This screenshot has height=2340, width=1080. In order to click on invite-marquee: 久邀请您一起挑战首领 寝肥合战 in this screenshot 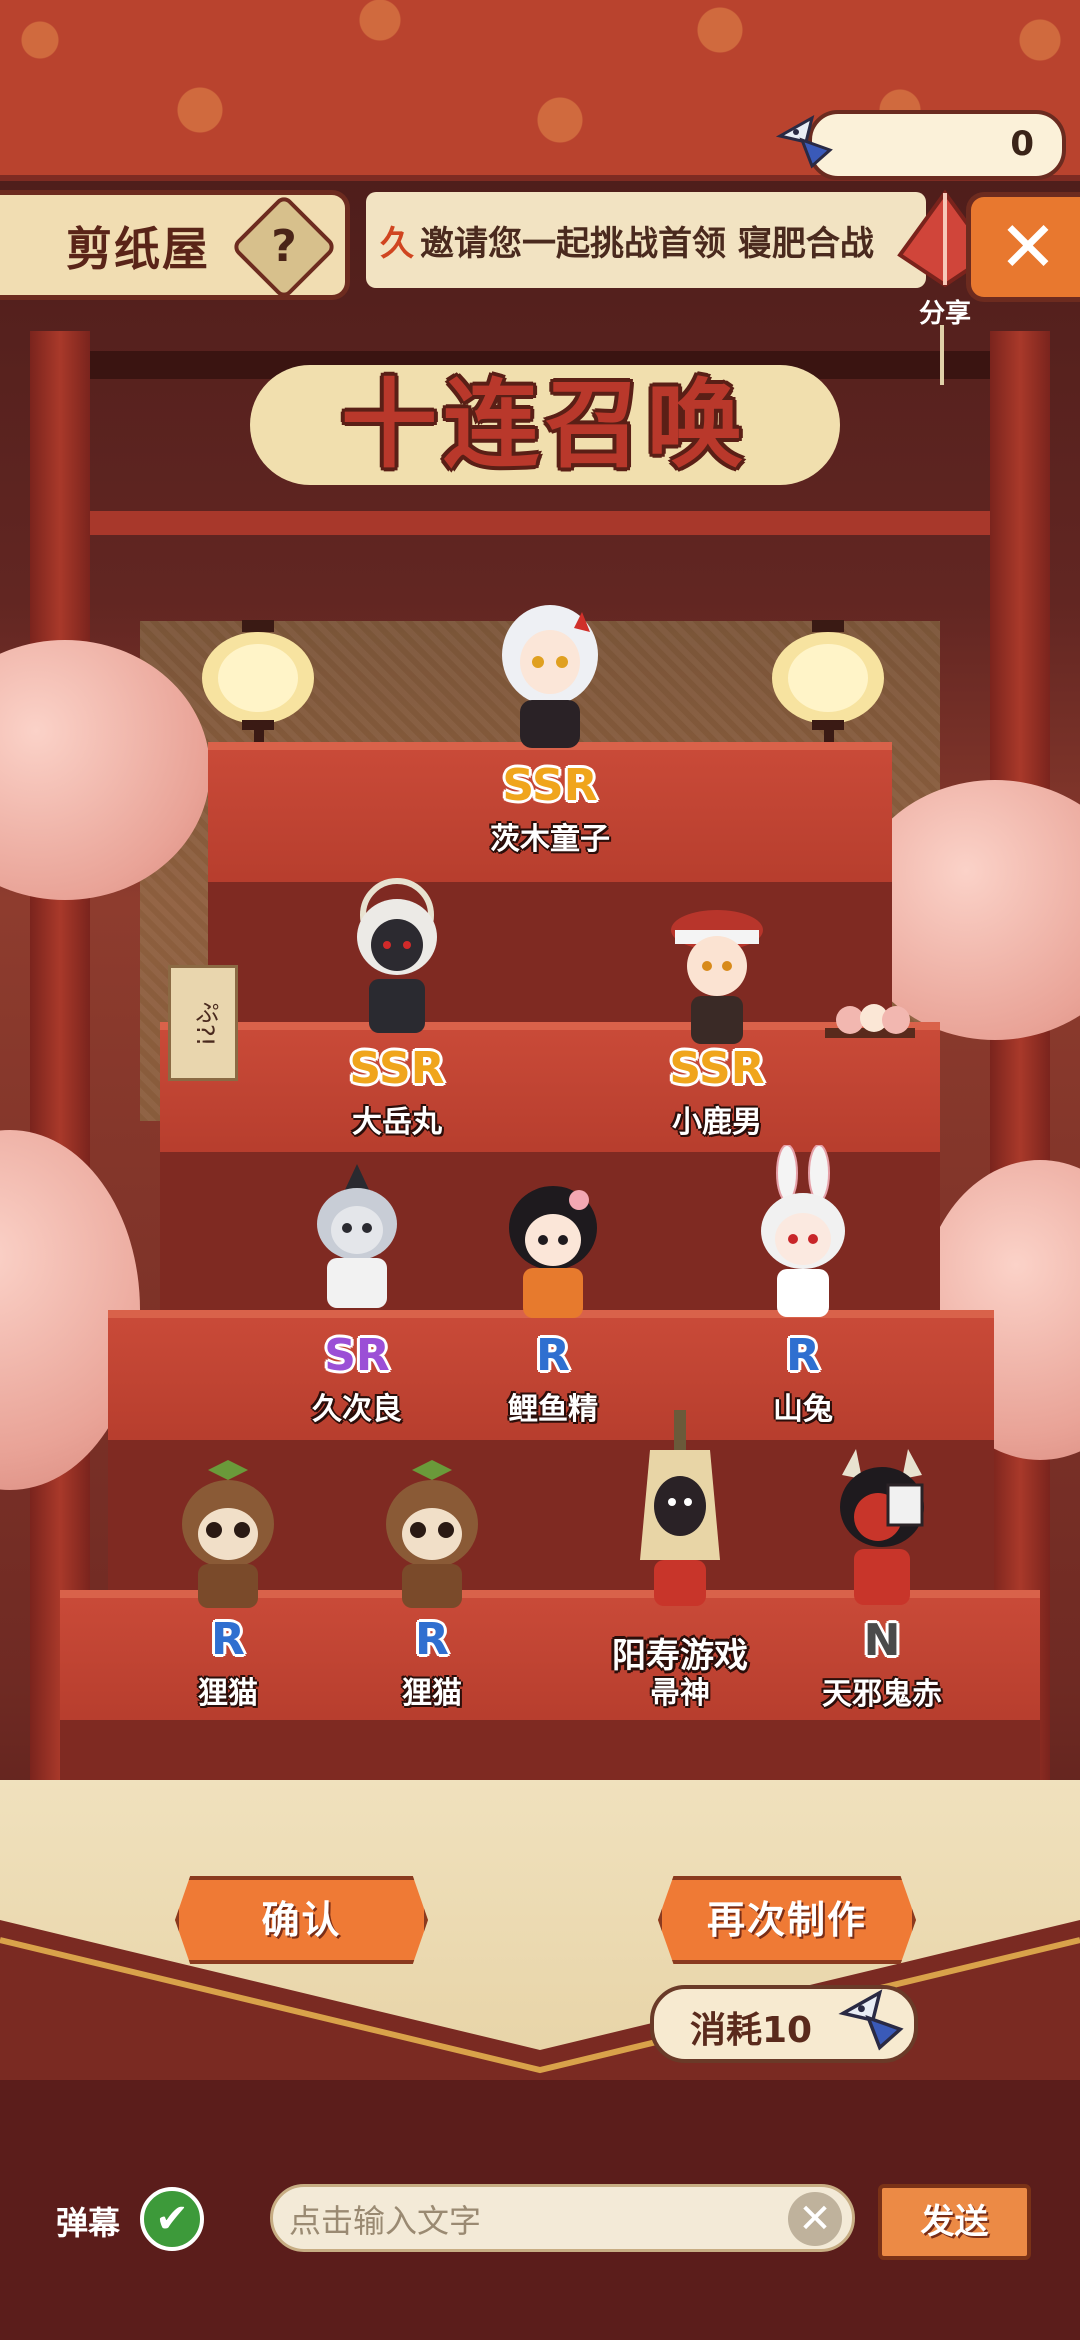, I will do `click(646, 240)`.